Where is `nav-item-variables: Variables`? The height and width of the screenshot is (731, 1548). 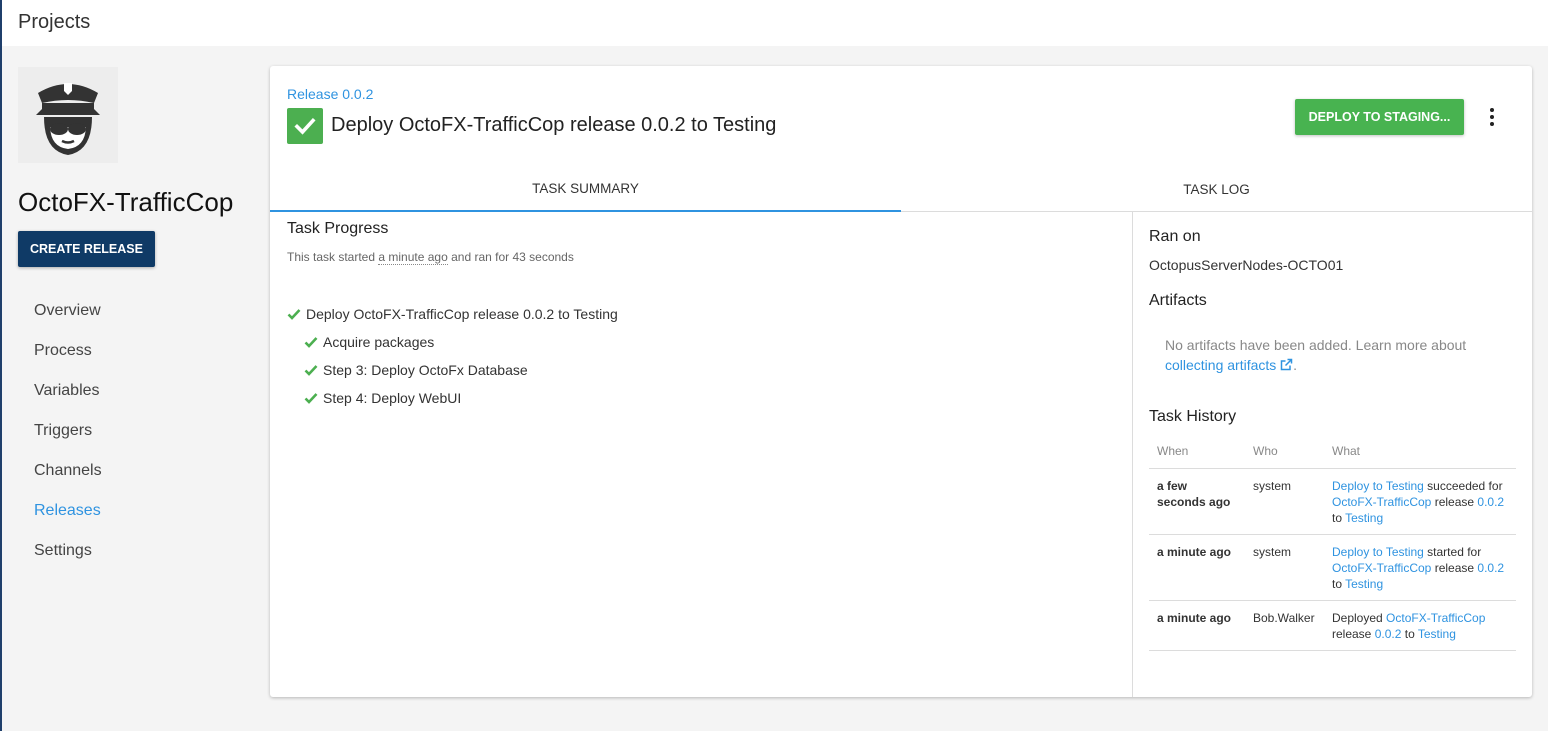
nav-item-variables: Variables is located at coordinates (68, 402).